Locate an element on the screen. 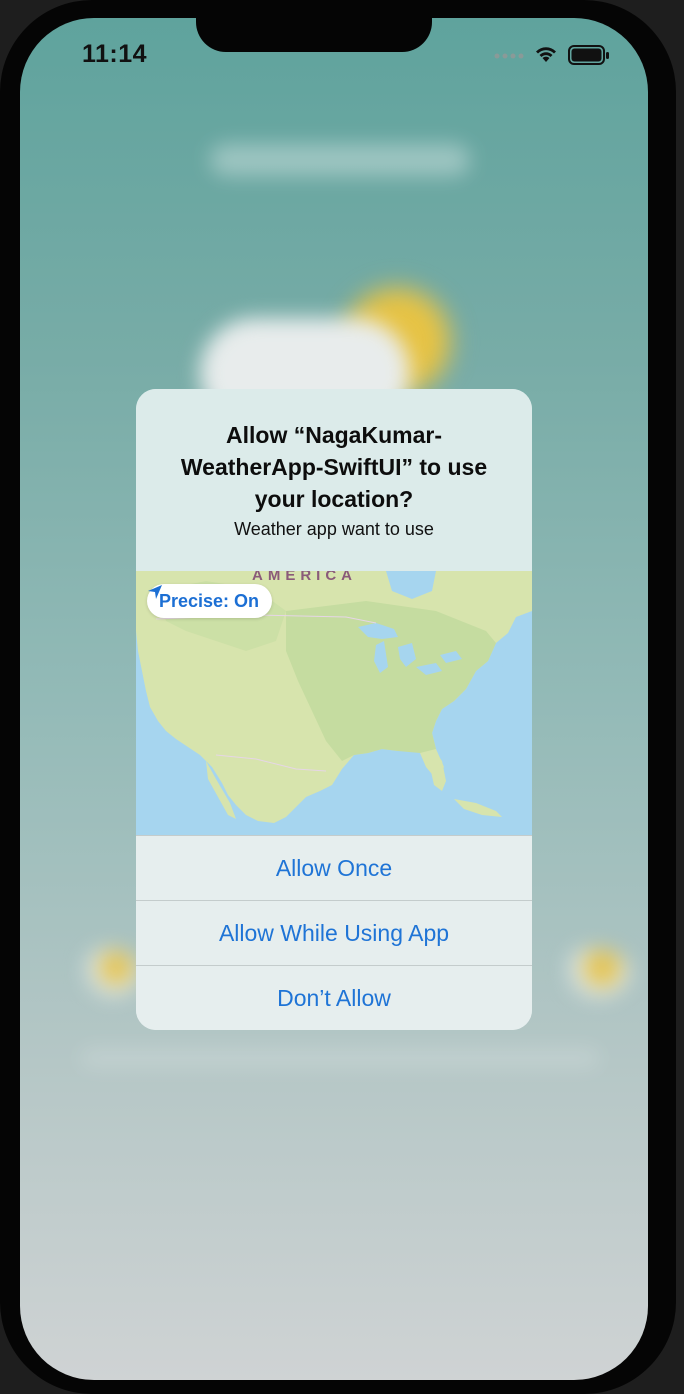  status-time: 11:14 is located at coordinates (115, 54).